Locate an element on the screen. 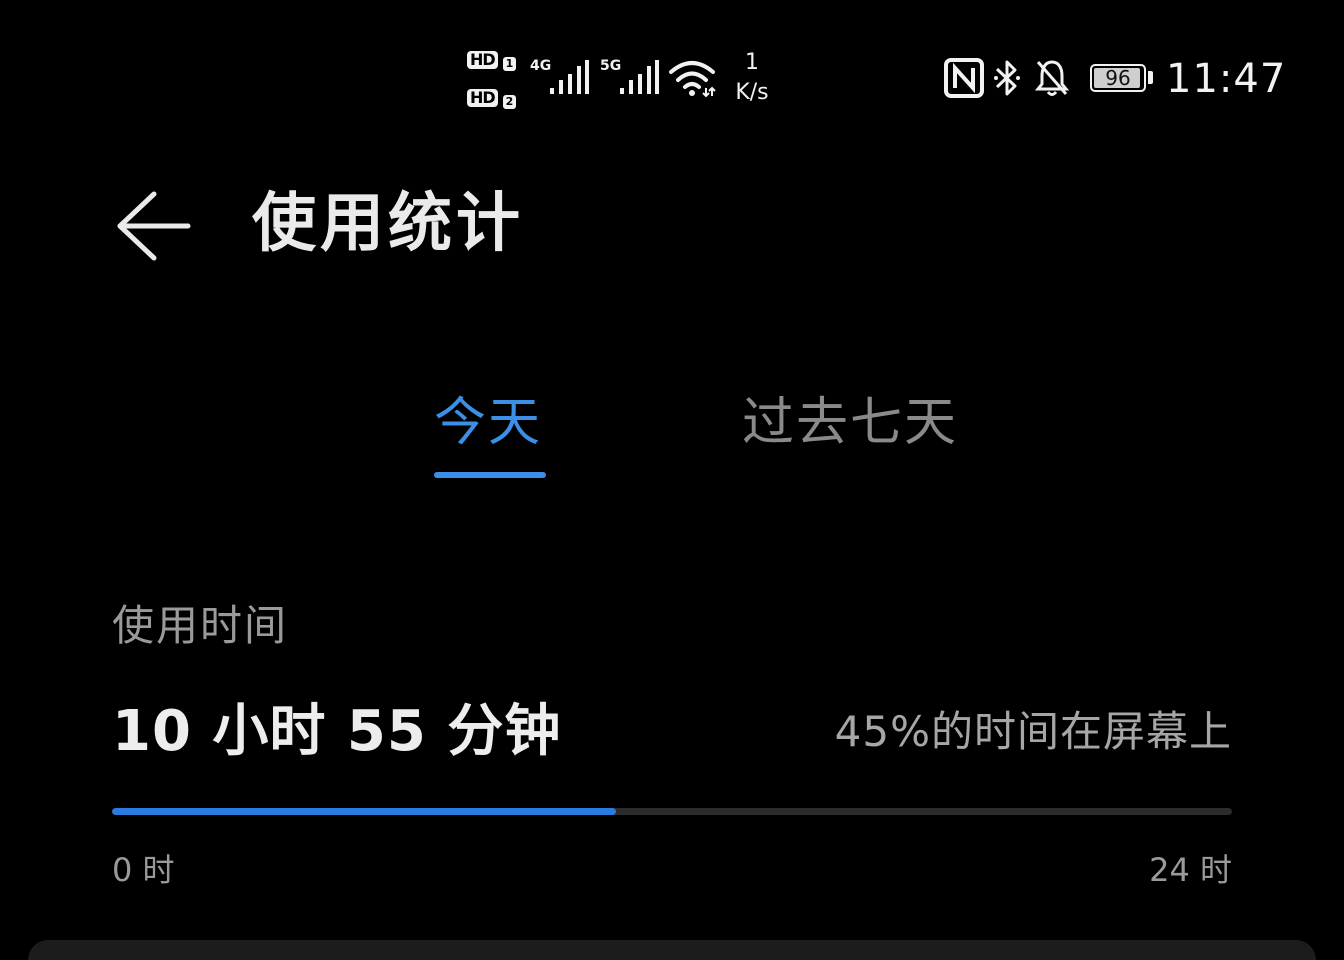  wifi-icon is located at coordinates (692, 79).